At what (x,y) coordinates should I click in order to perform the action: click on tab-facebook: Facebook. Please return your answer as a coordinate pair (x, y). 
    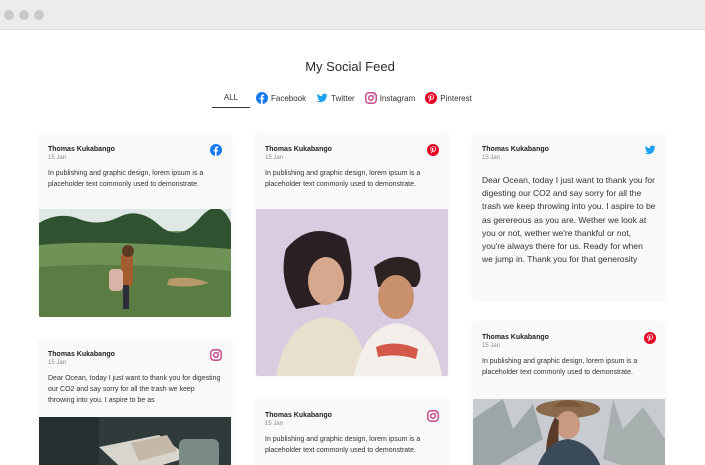
    Looking at the image, I should click on (281, 98).